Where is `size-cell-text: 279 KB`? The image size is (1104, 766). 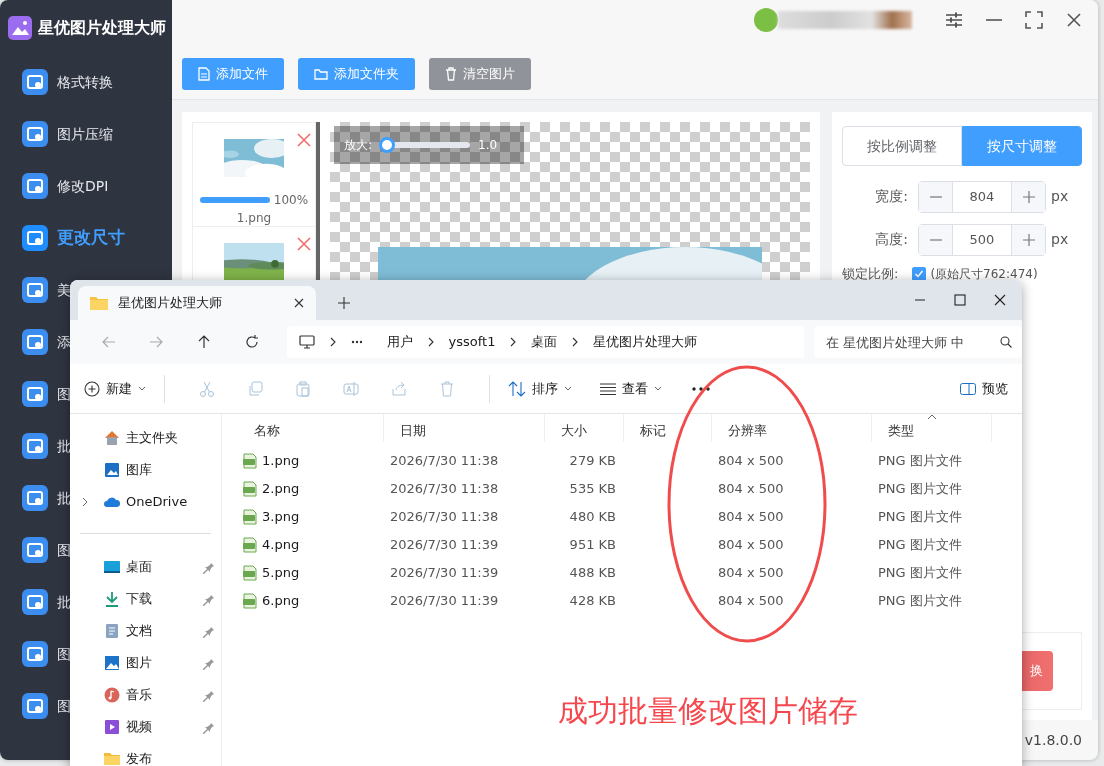
size-cell-text: 279 KB is located at coordinates (592, 461).